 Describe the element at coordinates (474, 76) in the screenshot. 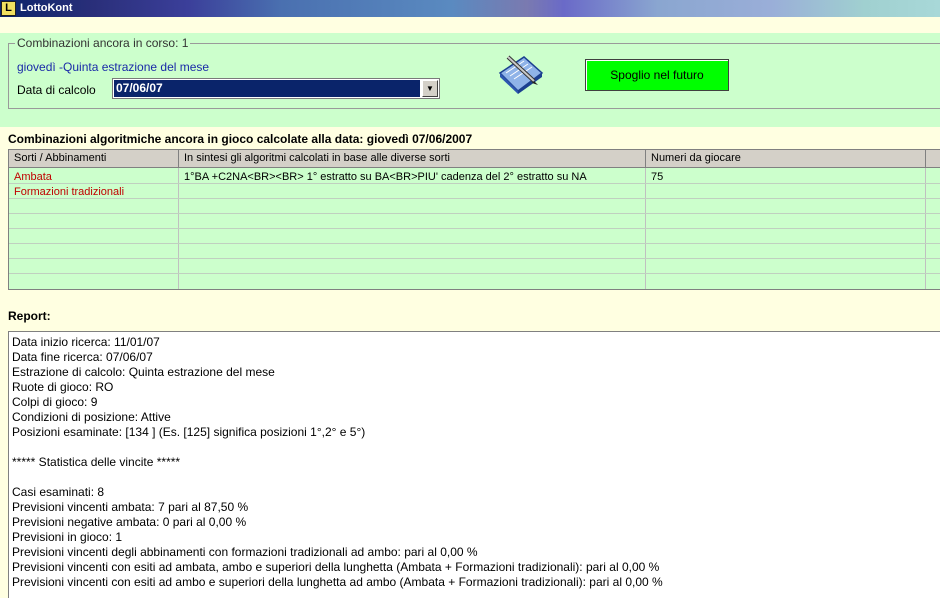

I see `combinations-group` at that location.